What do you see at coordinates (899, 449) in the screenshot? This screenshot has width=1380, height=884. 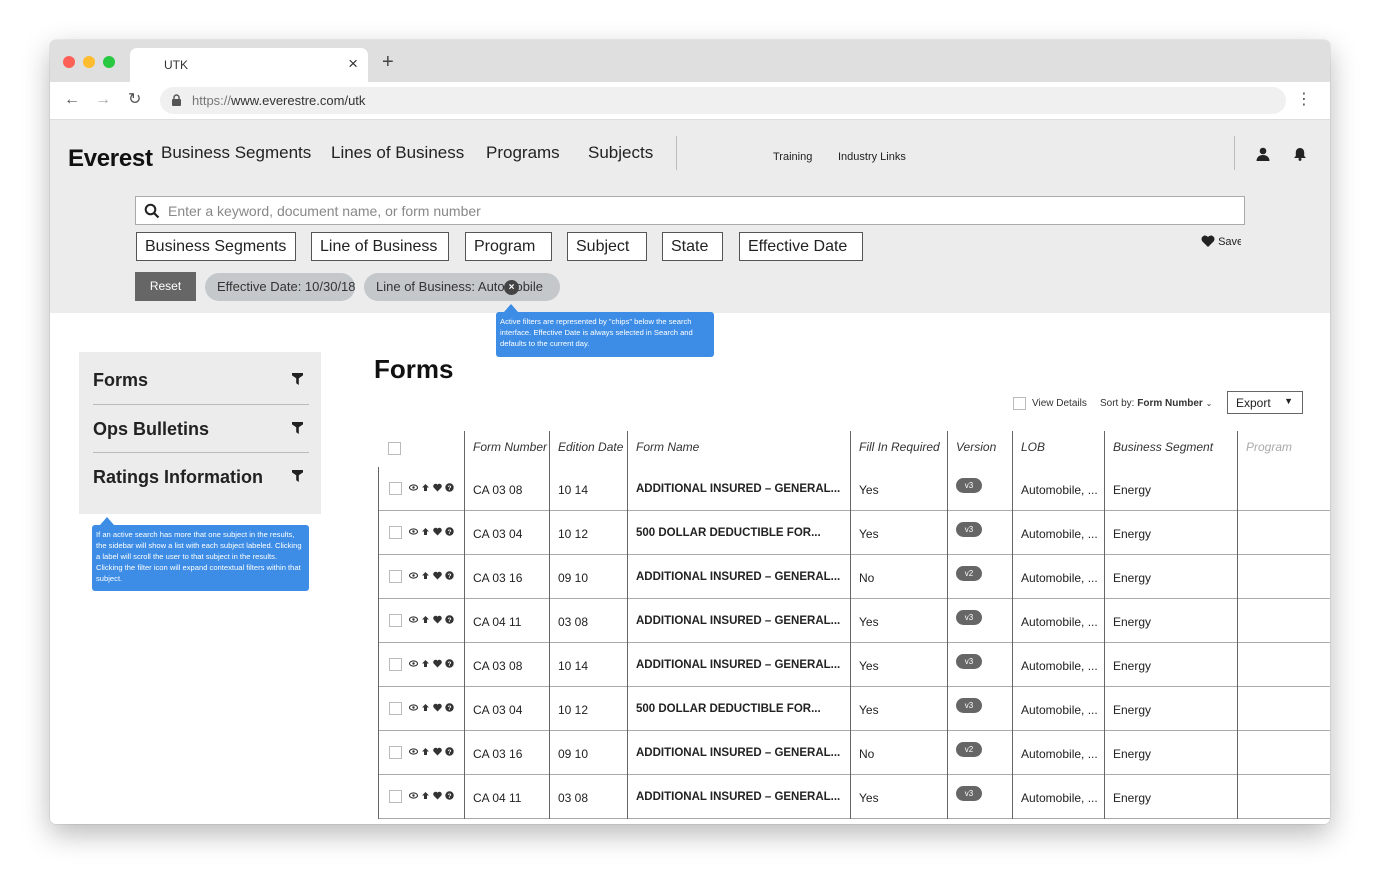 I see `col-fill-in-required: Fill In Required` at bounding box center [899, 449].